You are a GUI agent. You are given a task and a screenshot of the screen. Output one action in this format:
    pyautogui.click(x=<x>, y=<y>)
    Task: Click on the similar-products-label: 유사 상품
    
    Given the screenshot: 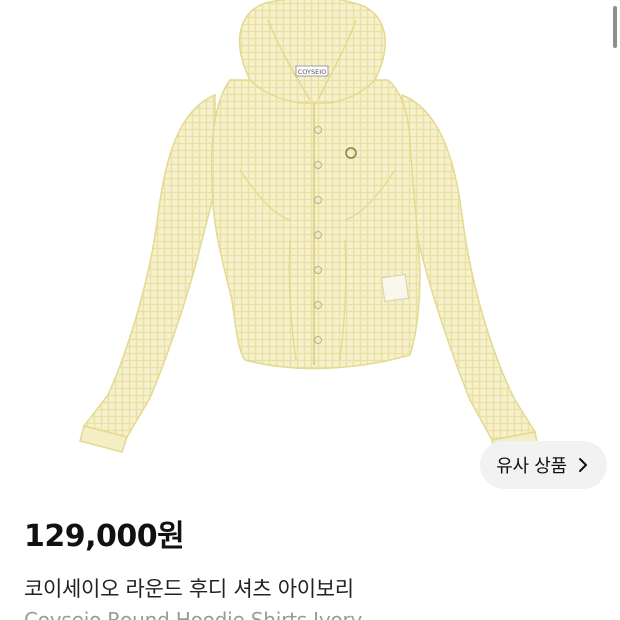 What is the action you would take?
    pyautogui.click(x=531, y=466)
    